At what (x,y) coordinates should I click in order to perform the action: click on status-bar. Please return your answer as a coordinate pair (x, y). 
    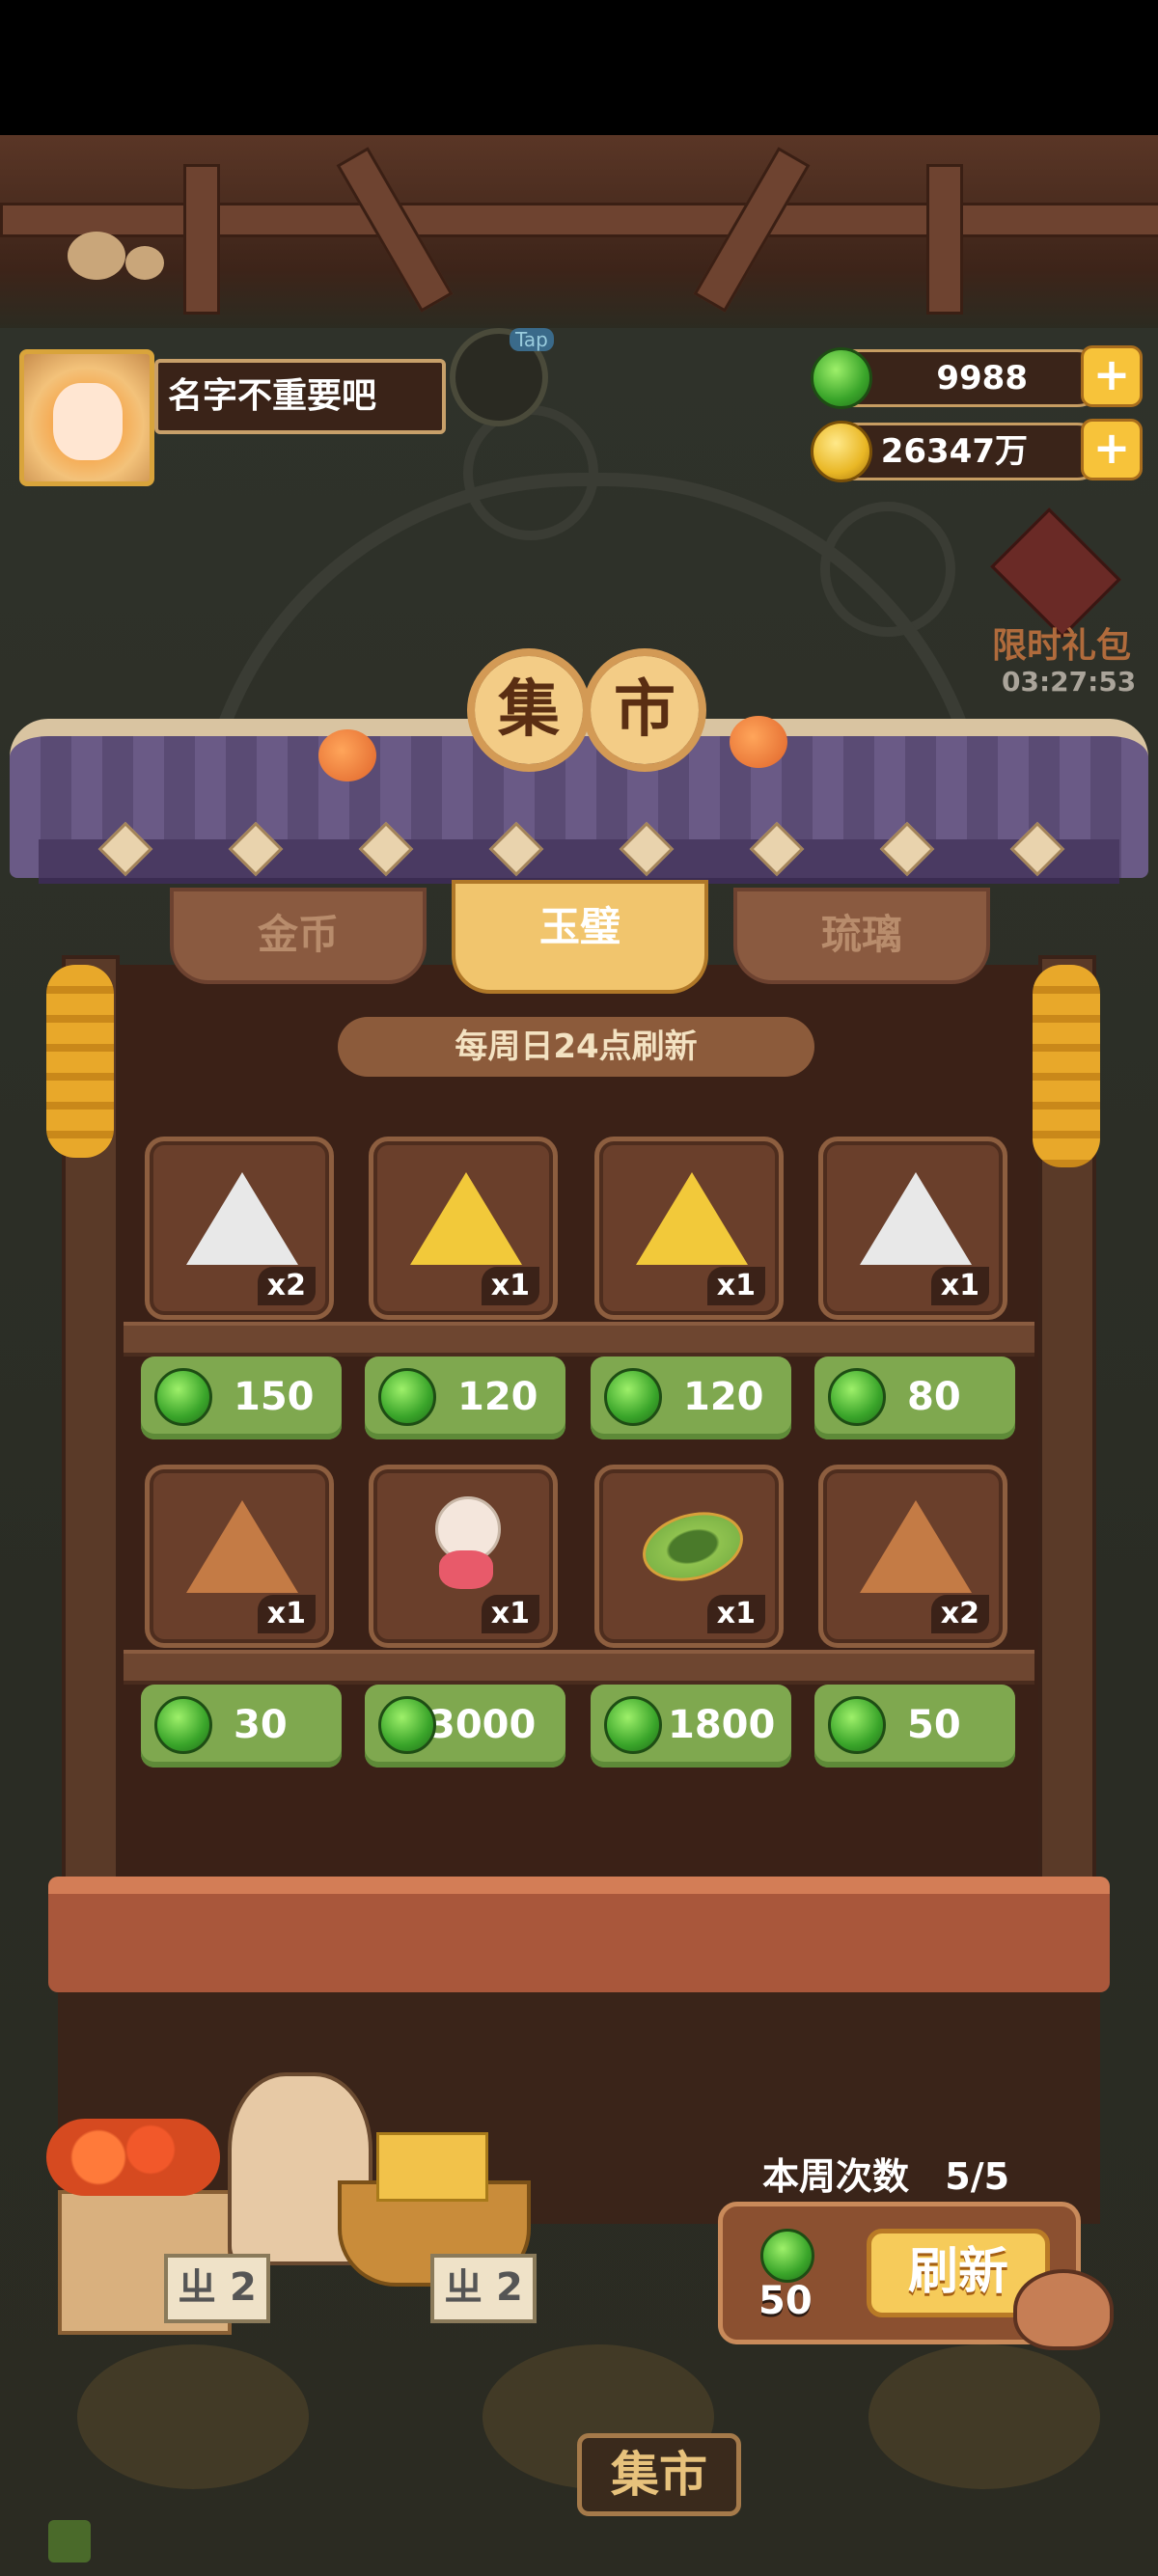
    Looking at the image, I should click on (579, 67).